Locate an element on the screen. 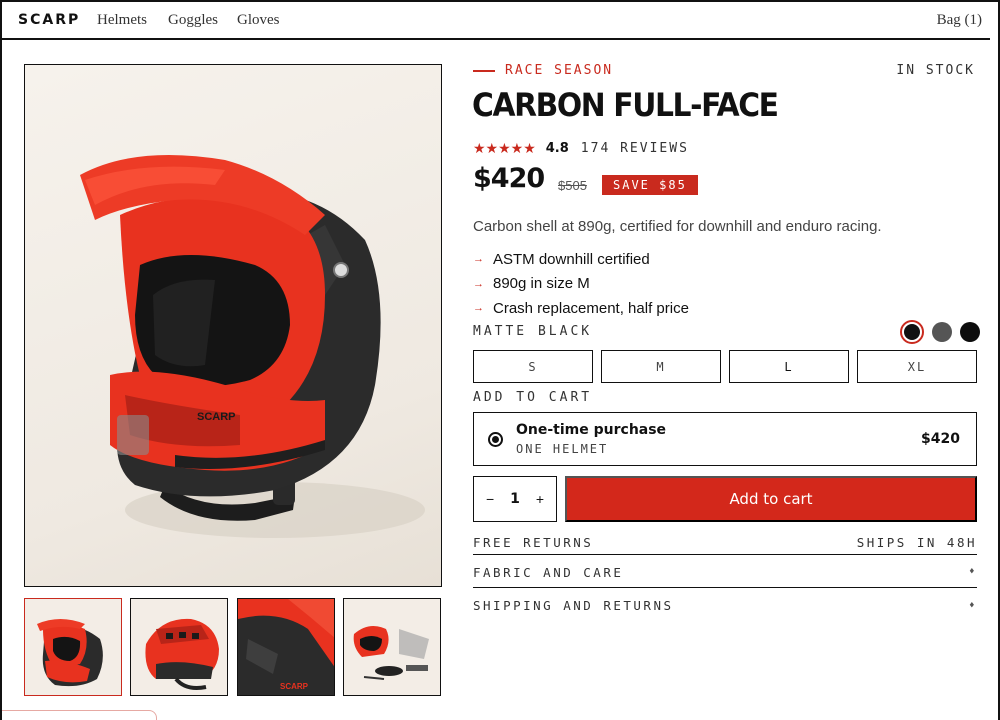 The image size is (1000, 720). thumbnail-carbon-detail: SCARP is located at coordinates (286, 647).